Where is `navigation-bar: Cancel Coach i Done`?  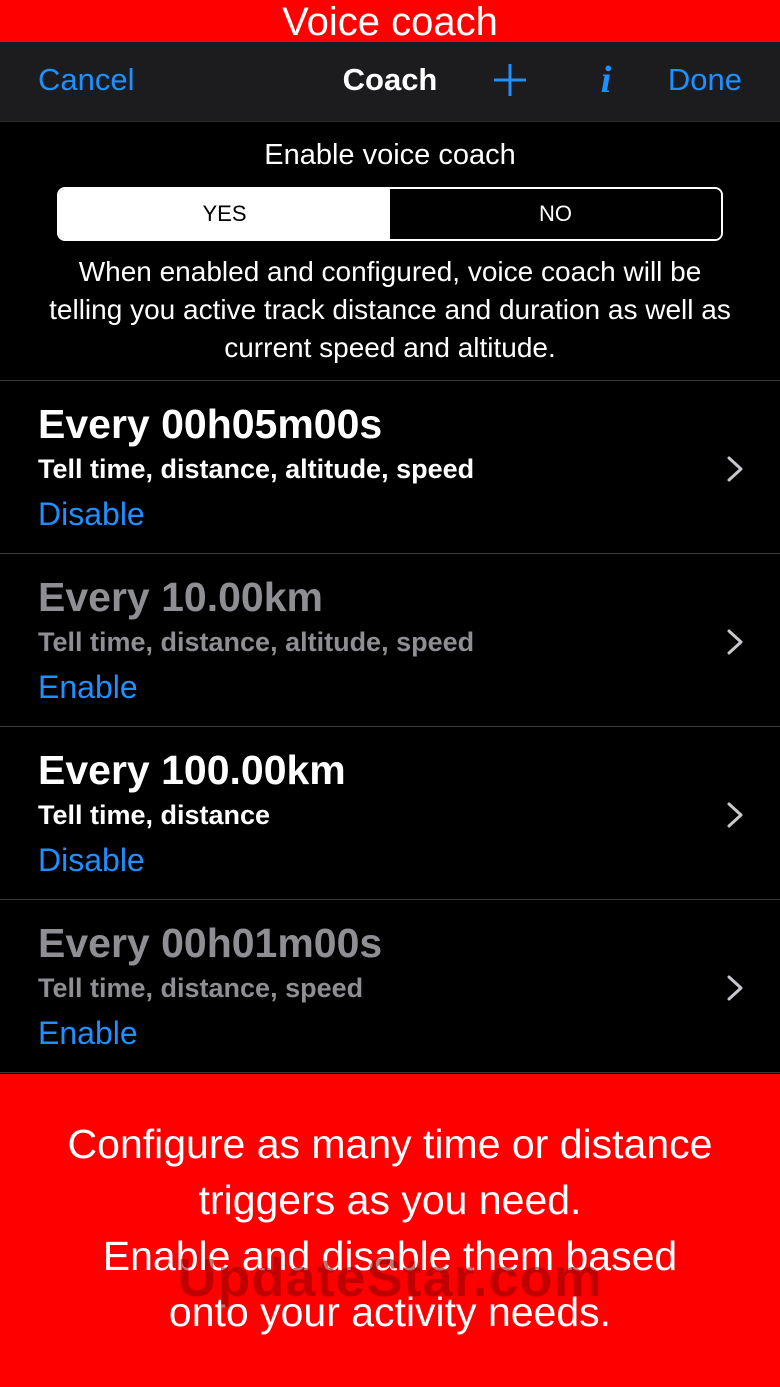 navigation-bar: Cancel Coach i Done is located at coordinates (390, 82).